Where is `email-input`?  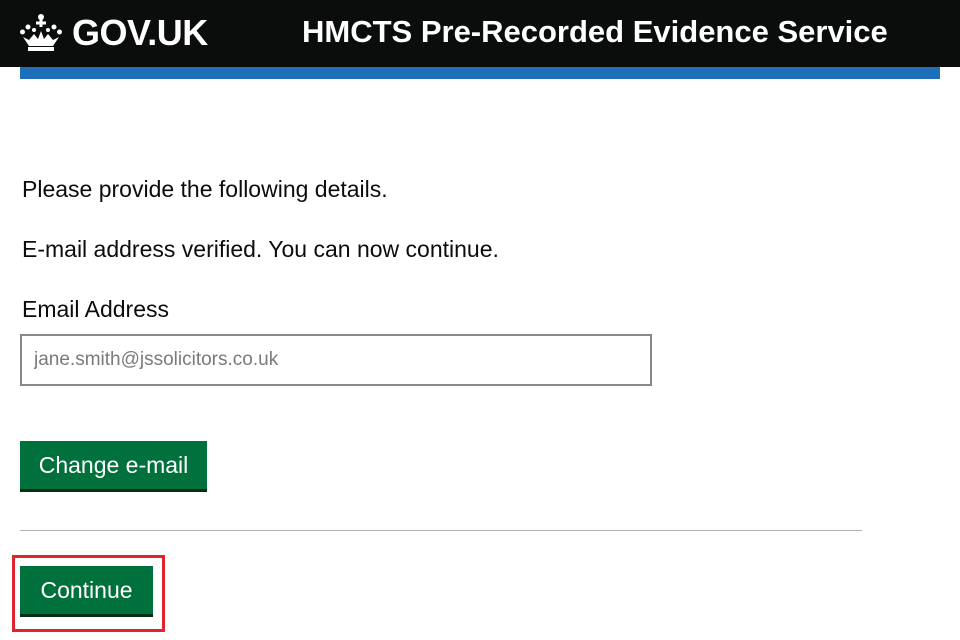
email-input is located at coordinates (336, 360).